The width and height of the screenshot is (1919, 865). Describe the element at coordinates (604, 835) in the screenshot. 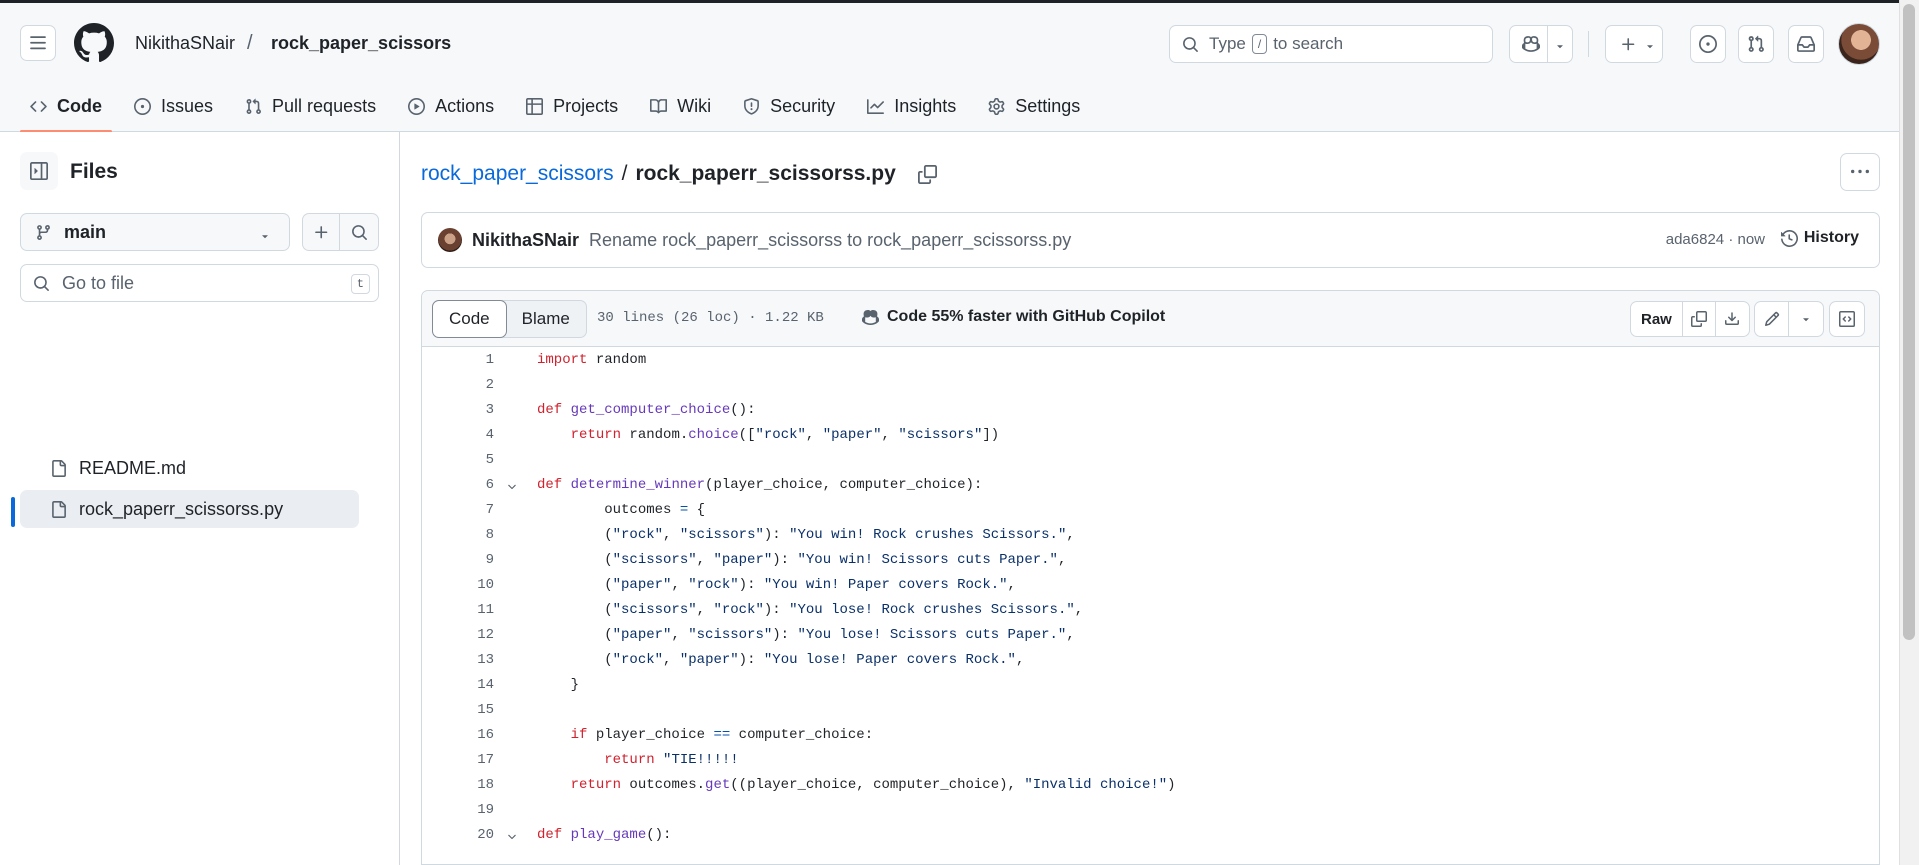

I see `line-text: def play_game():` at that location.